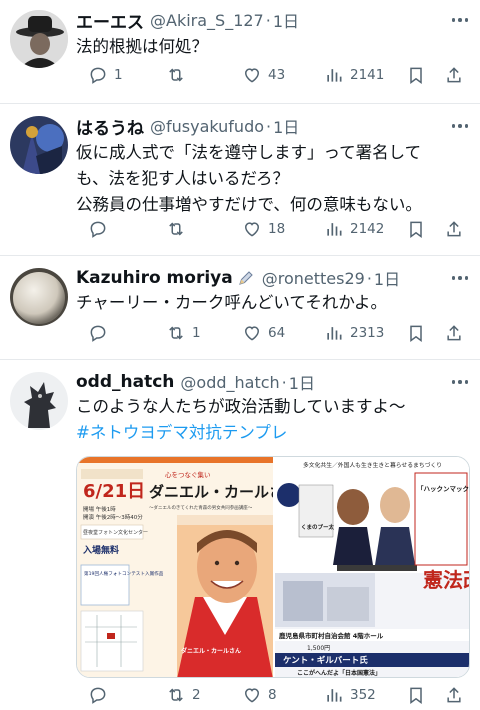 This screenshot has width=480, height=710. What do you see at coordinates (196, 695) in the screenshot?
I see `retweet-count: 2` at bounding box center [196, 695].